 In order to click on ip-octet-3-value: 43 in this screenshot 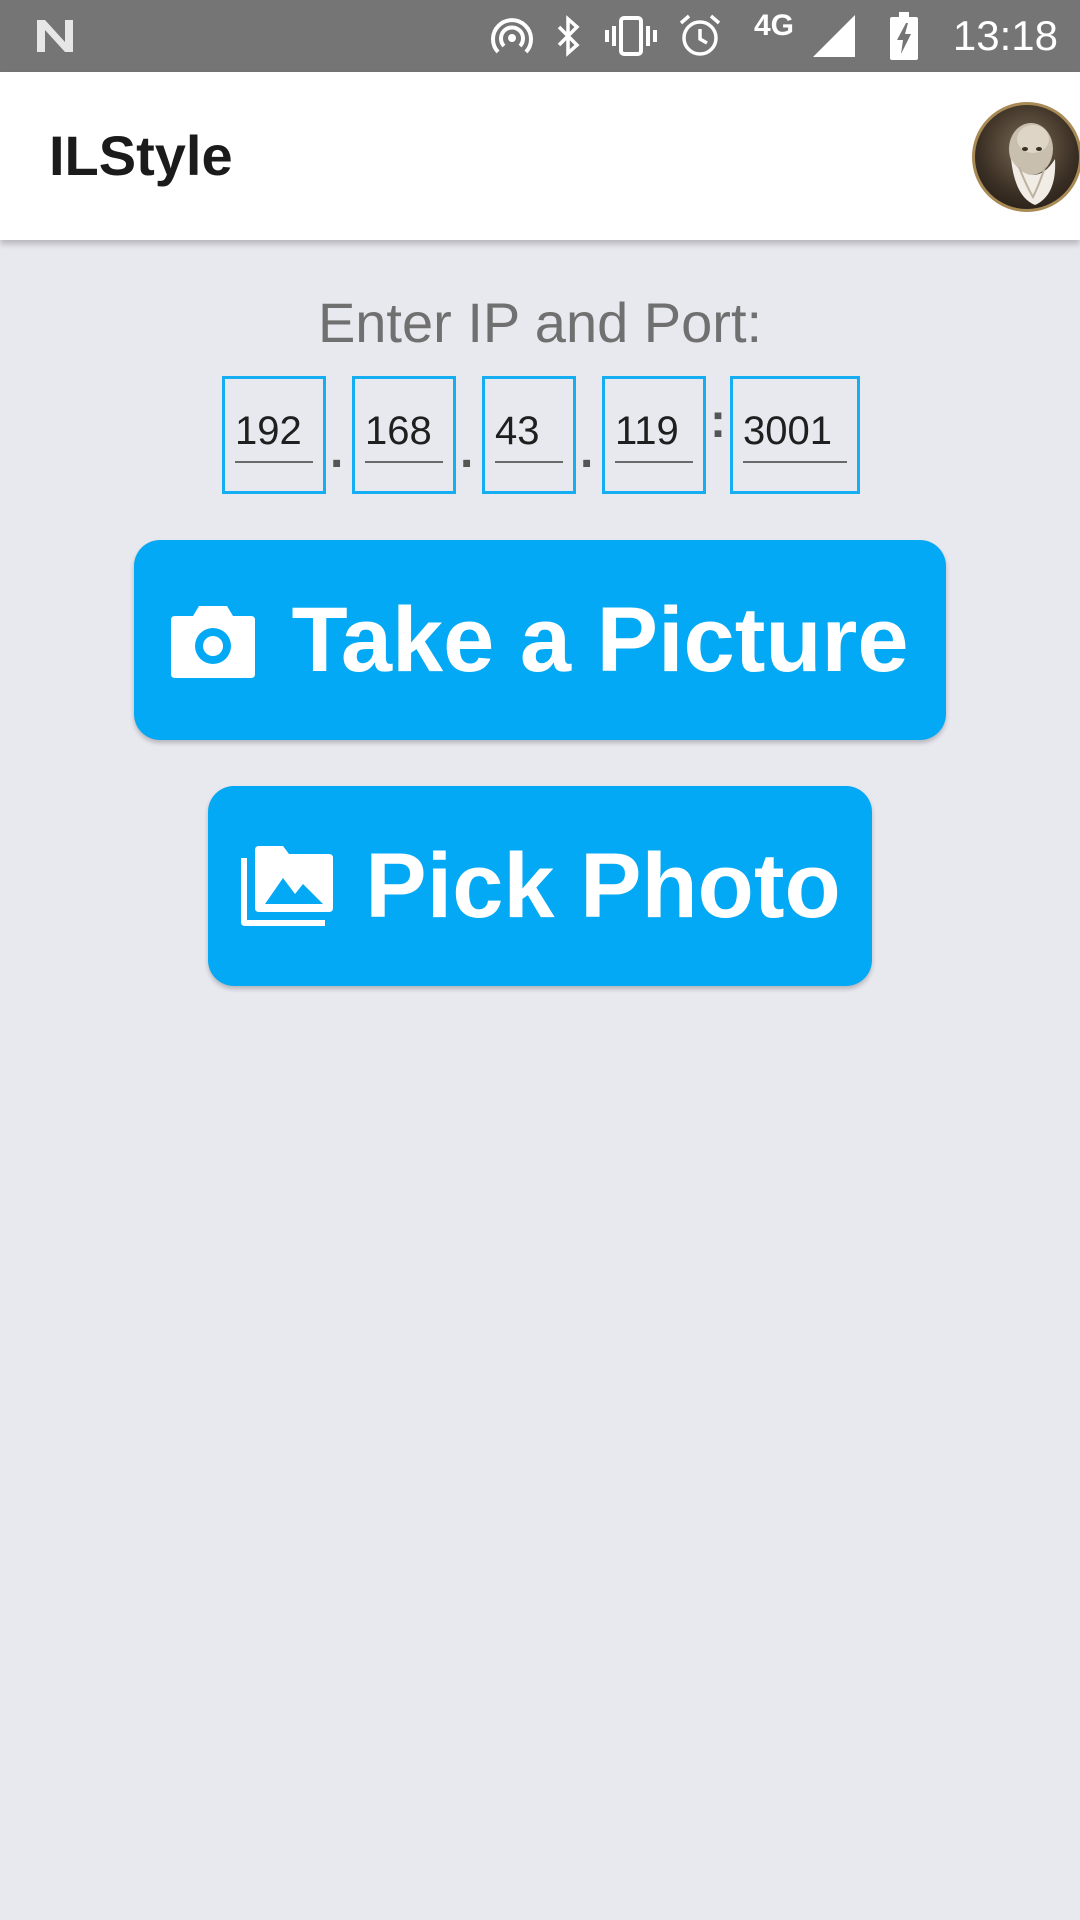, I will do `click(529, 432)`.